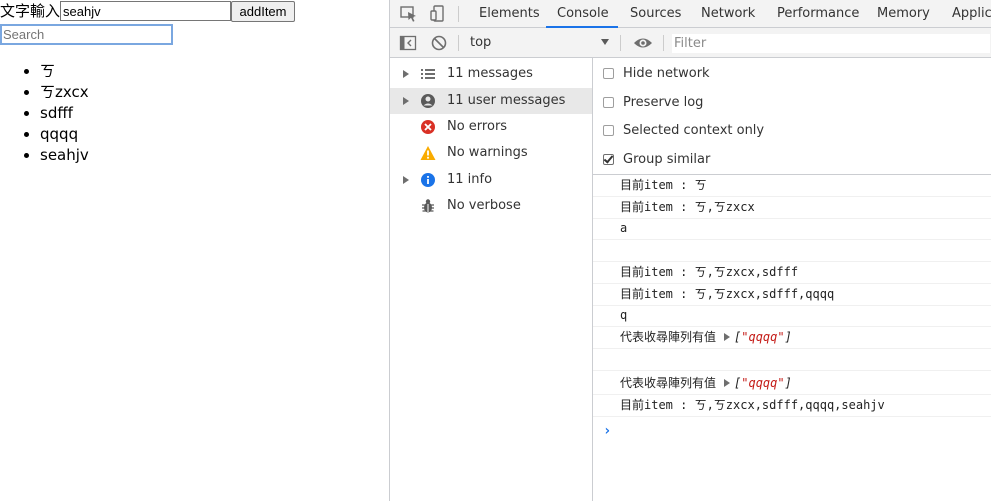 This screenshot has height=501, width=991. What do you see at coordinates (903, 13) in the screenshot?
I see `tab-memory: Memory` at bounding box center [903, 13].